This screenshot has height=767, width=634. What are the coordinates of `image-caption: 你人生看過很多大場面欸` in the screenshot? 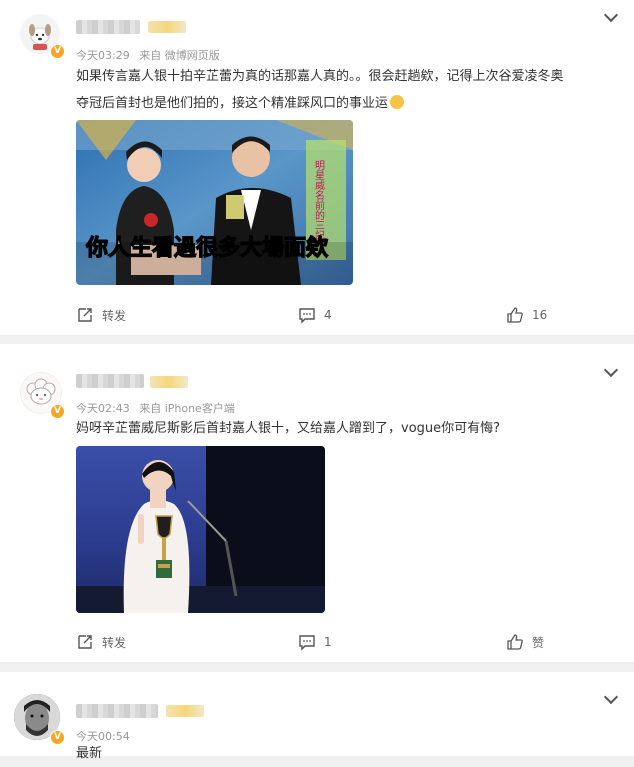 It's located at (207, 248).